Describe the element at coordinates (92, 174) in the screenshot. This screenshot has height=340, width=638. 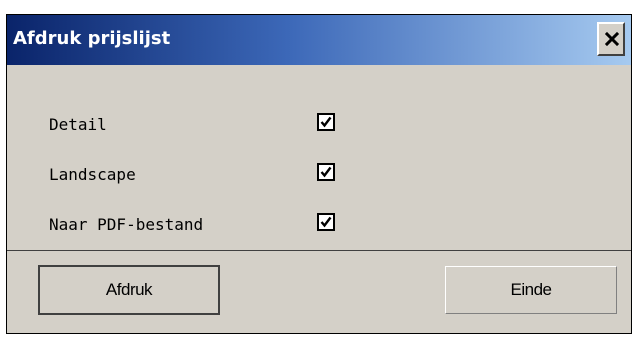
I see `option-label-landscape: Landscape` at that location.